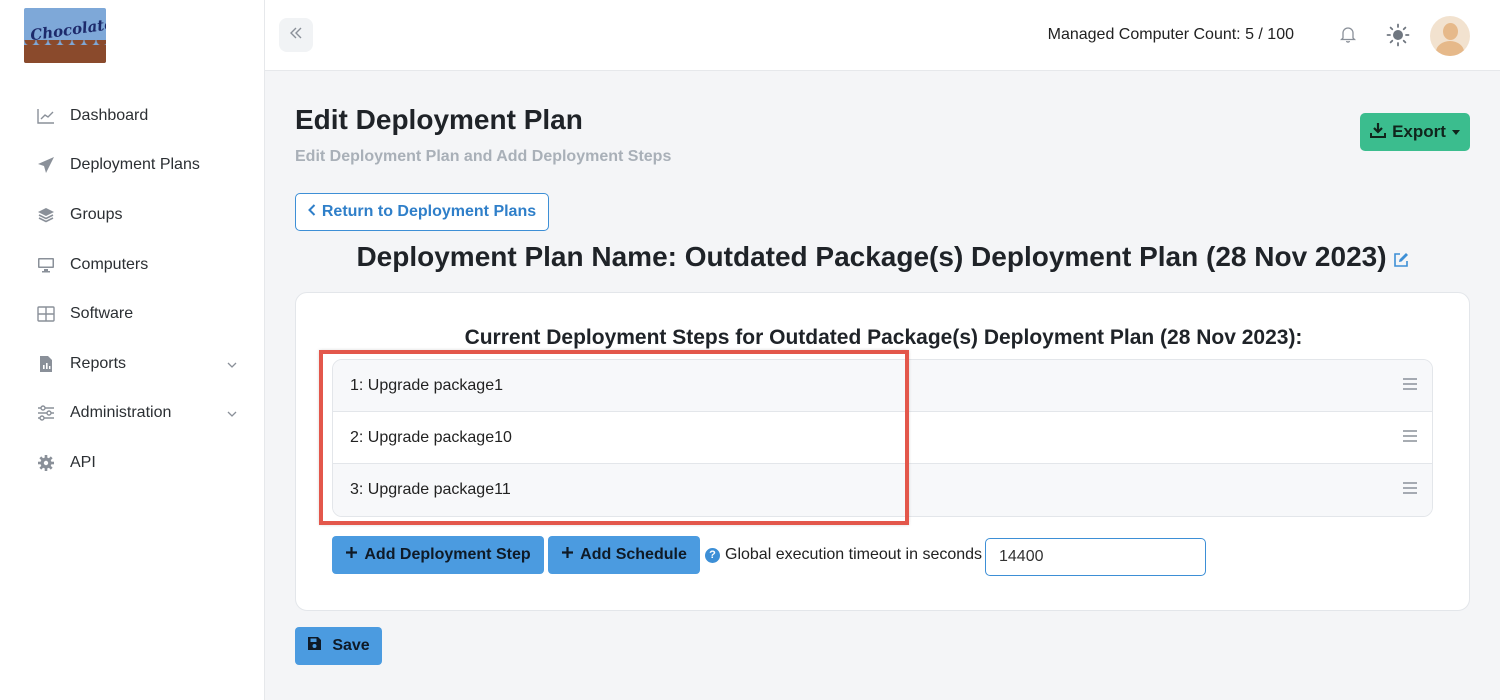 The image size is (1500, 700). Describe the element at coordinates (1348, 36) in the screenshot. I see `bell-icon` at that location.